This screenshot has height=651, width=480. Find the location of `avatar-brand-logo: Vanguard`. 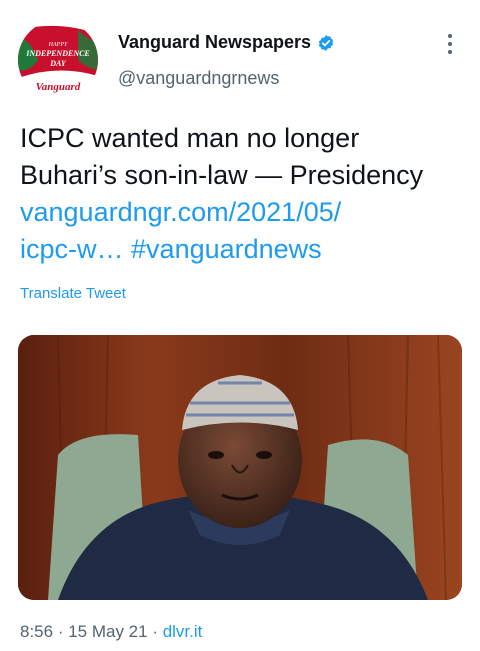

avatar-brand-logo: Vanguard is located at coordinates (58, 87).